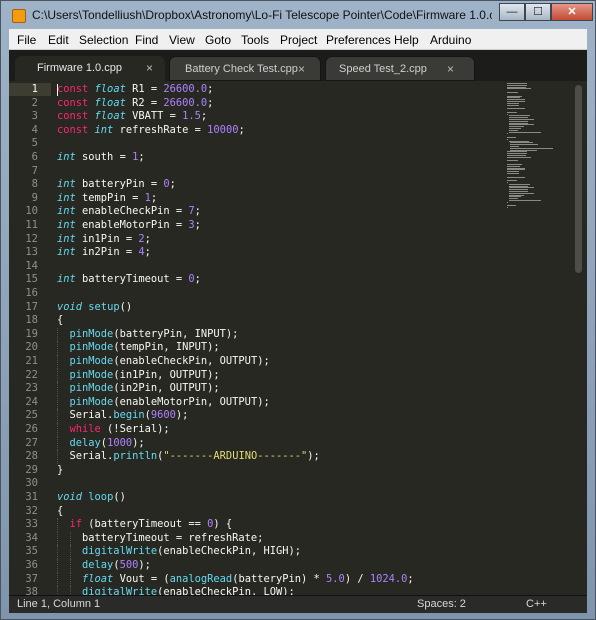 The height and width of the screenshot is (620, 596). What do you see at coordinates (182, 40) in the screenshot?
I see `menu-view: View` at bounding box center [182, 40].